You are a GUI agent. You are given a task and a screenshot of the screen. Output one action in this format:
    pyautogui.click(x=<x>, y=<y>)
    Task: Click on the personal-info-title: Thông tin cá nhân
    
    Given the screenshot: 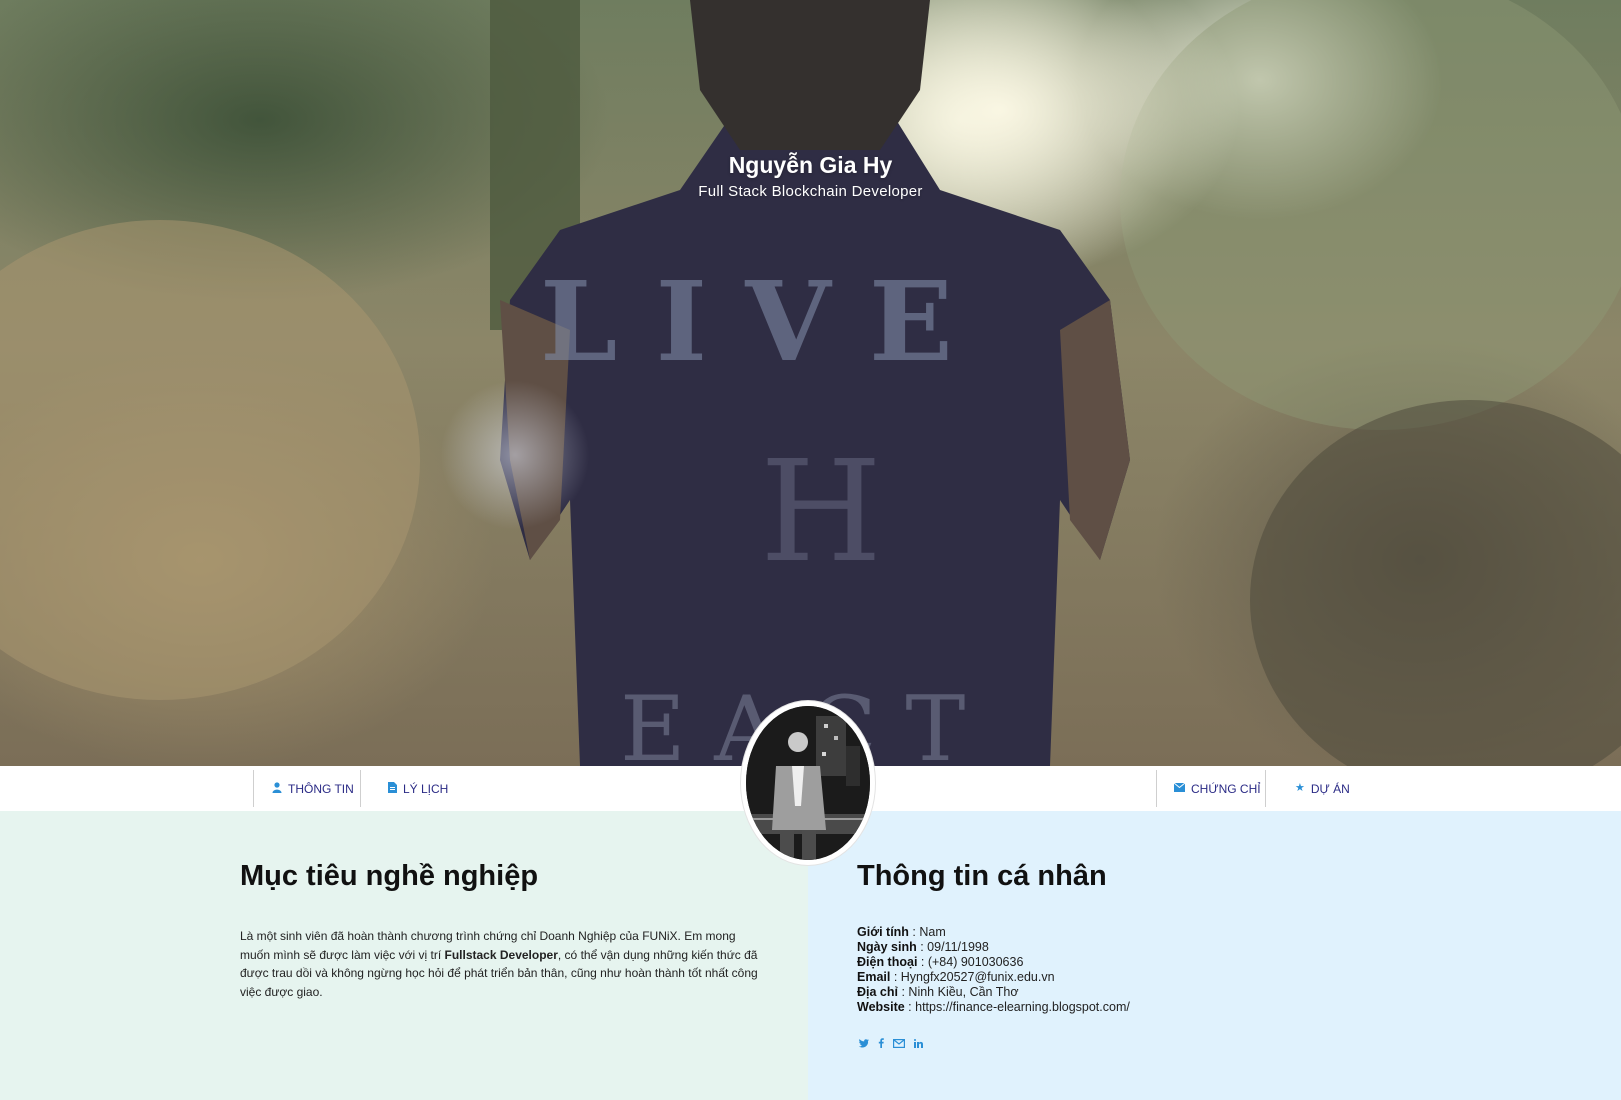 What is the action you would take?
    pyautogui.click(x=982, y=876)
    